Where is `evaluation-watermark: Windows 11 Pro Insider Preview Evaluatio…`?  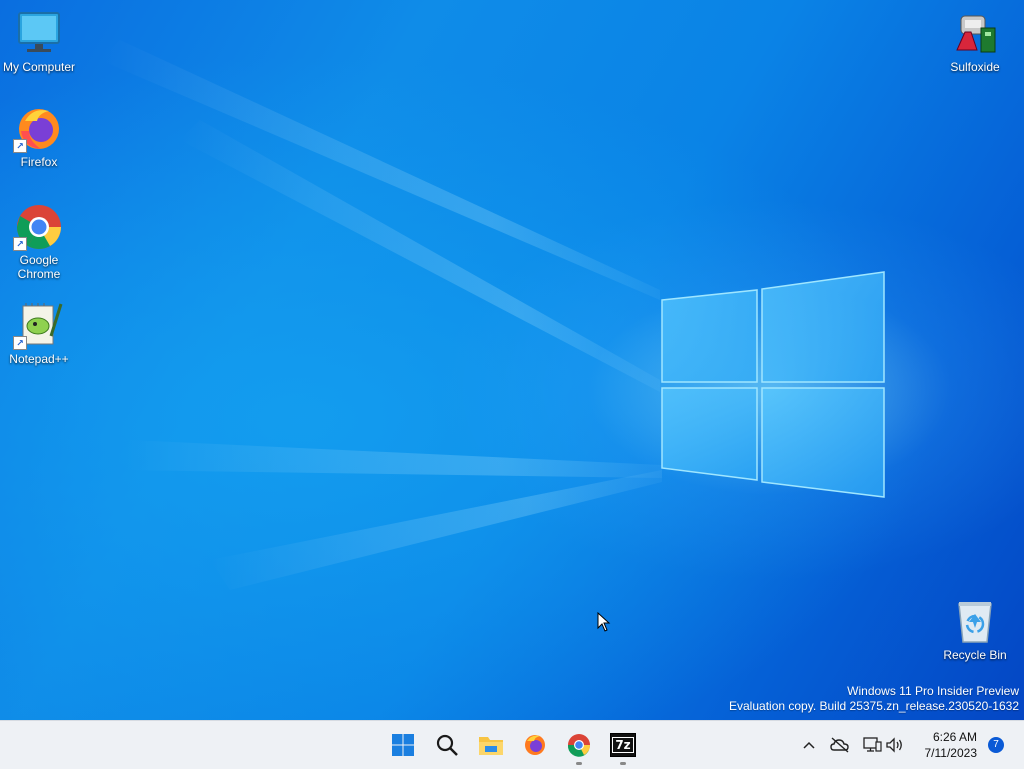
evaluation-watermark: Windows 11 Pro Insider Preview Evaluatio… is located at coordinates (874, 699).